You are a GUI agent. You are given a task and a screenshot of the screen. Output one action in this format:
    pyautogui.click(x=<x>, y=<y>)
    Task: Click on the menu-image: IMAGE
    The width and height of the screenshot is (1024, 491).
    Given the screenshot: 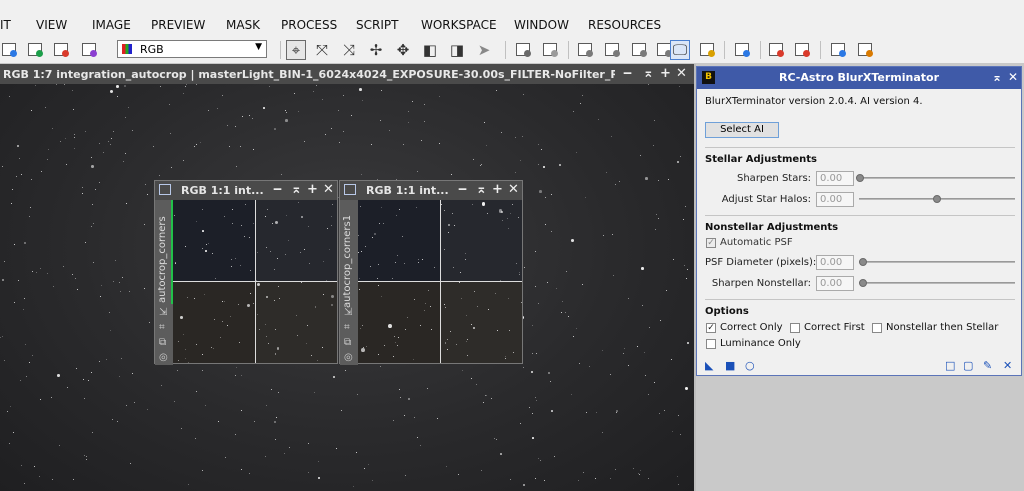 What is the action you would take?
    pyautogui.click(x=111, y=25)
    